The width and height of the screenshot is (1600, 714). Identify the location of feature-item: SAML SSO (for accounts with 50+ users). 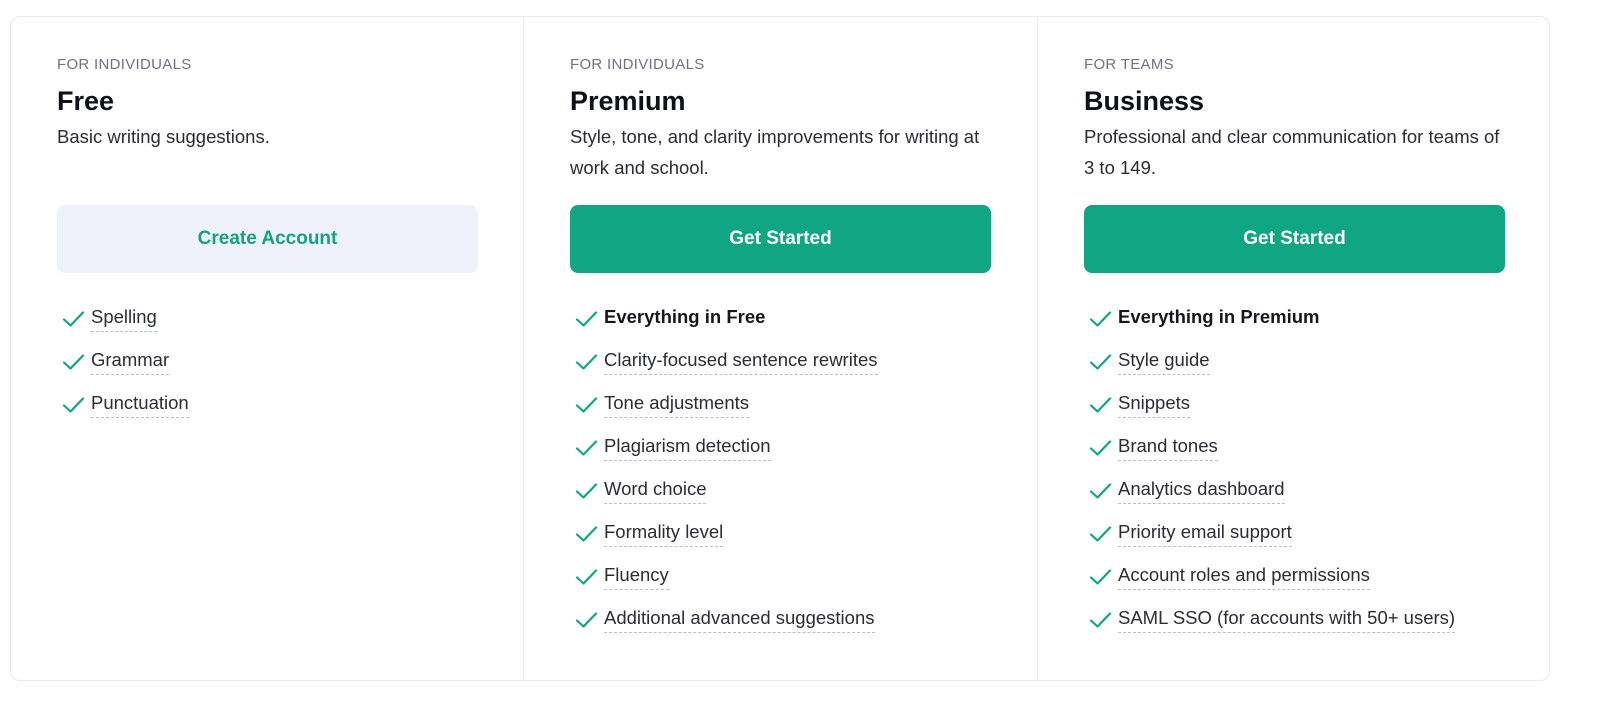
(1294, 619).